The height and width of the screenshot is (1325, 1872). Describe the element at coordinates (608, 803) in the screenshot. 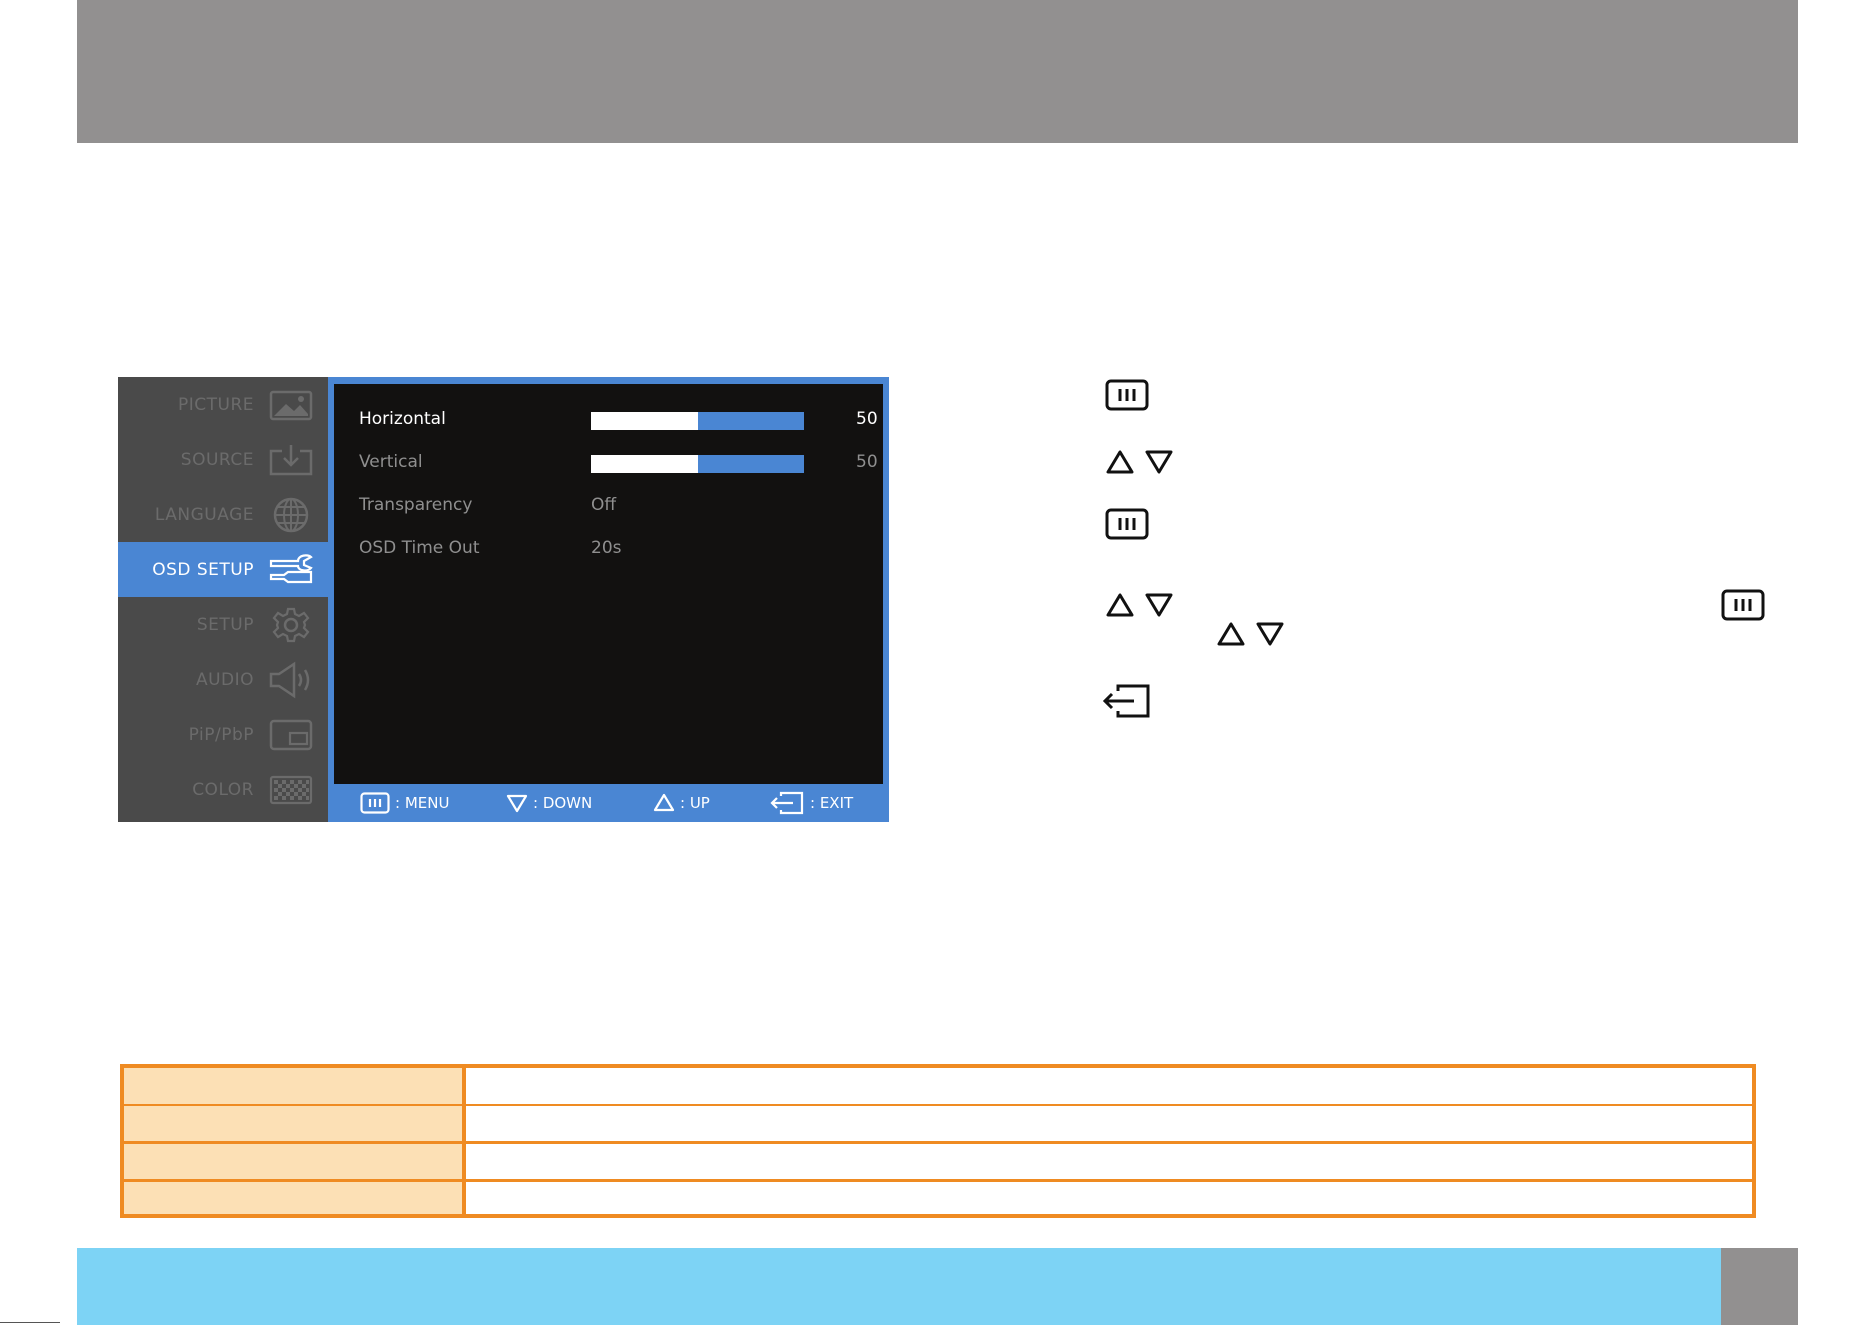

I see `osd-footer: : MENU : DOWN : UP : EXIT` at that location.